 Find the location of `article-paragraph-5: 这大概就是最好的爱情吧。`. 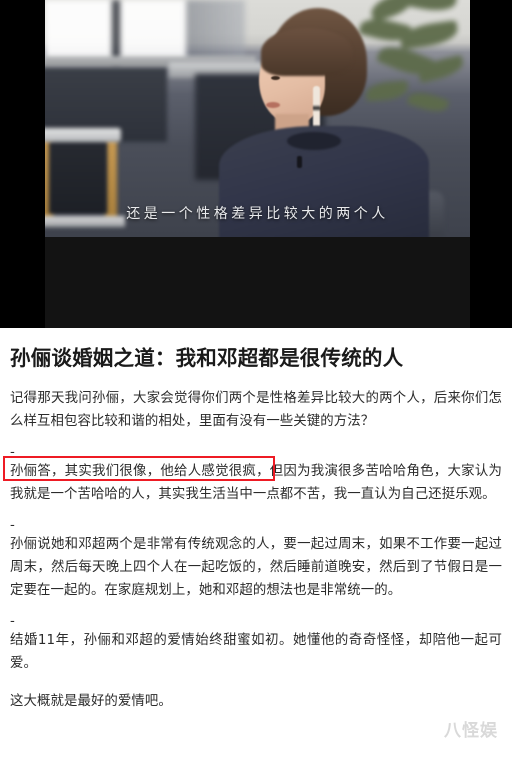

article-paragraph-5: 这大概就是最好的爱情吧。 is located at coordinates (91, 702).